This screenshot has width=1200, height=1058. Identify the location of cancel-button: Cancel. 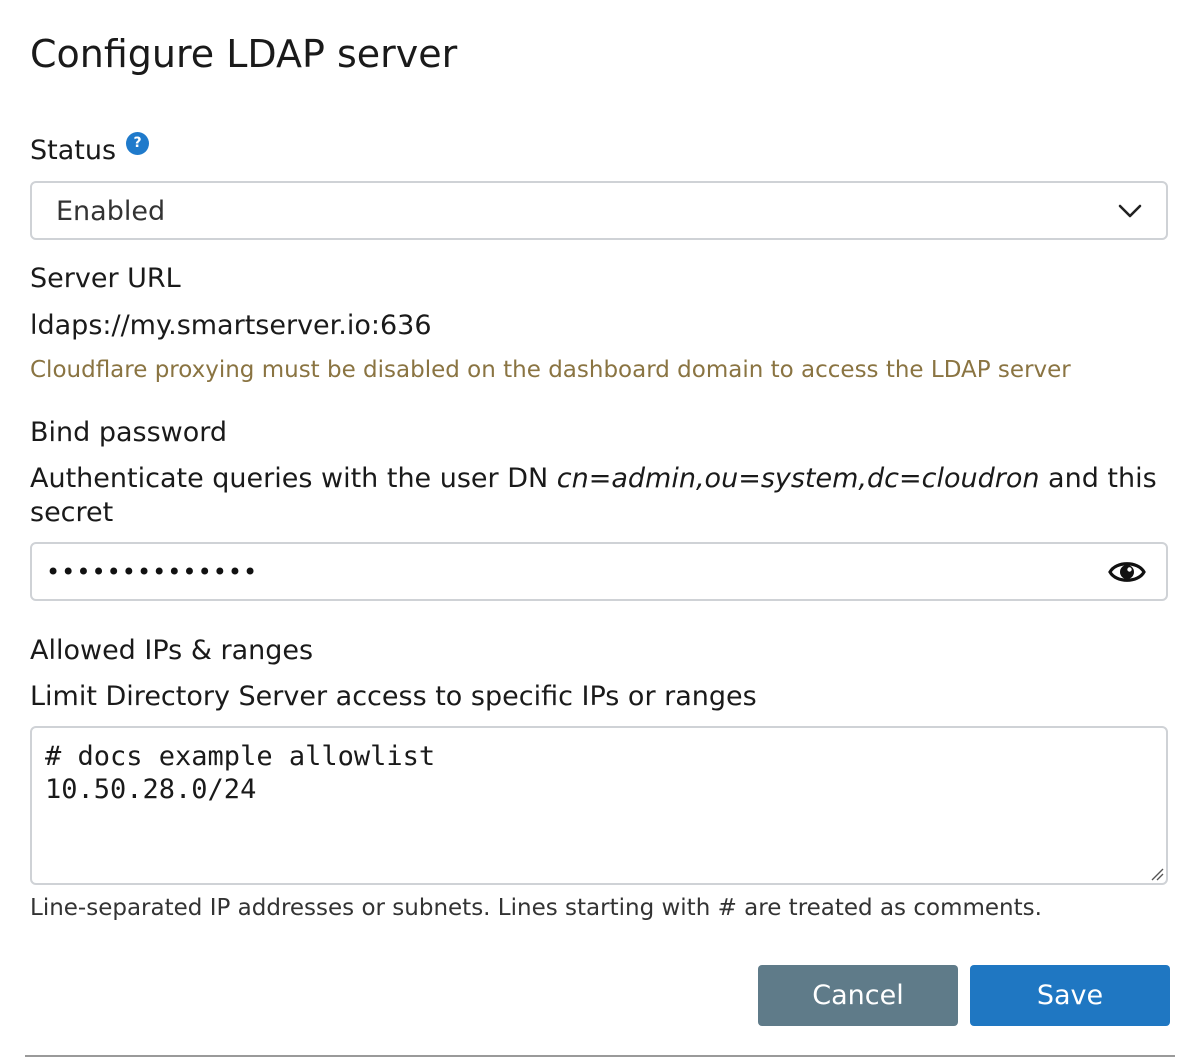
(858, 995).